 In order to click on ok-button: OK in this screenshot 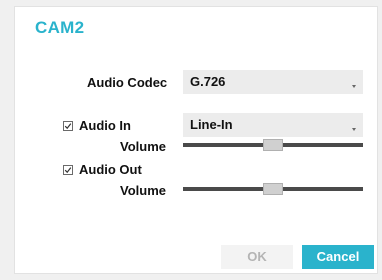, I will do `click(257, 257)`.